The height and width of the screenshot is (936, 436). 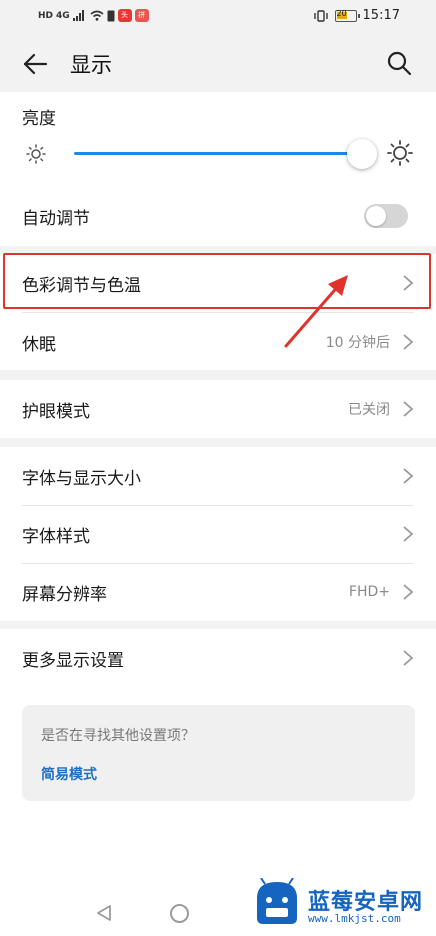 What do you see at coordinates (111, 15) in the screenshot?
I see `sim-icon` at bounding box center [111, 15].